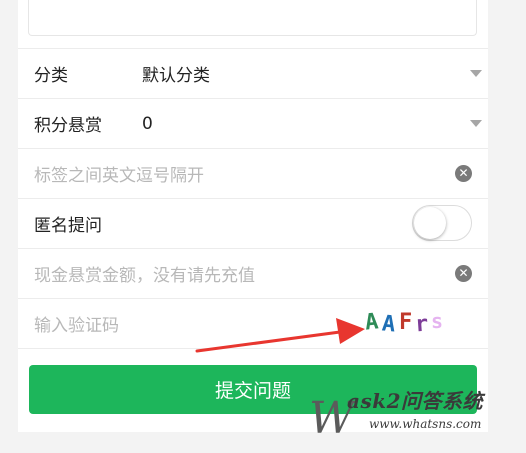 The width and height of the screenshot is (526, 453). I want to click on cash-reward-row: 现金悬赏金额，没有请先充值 ✕, so click(253, 273).